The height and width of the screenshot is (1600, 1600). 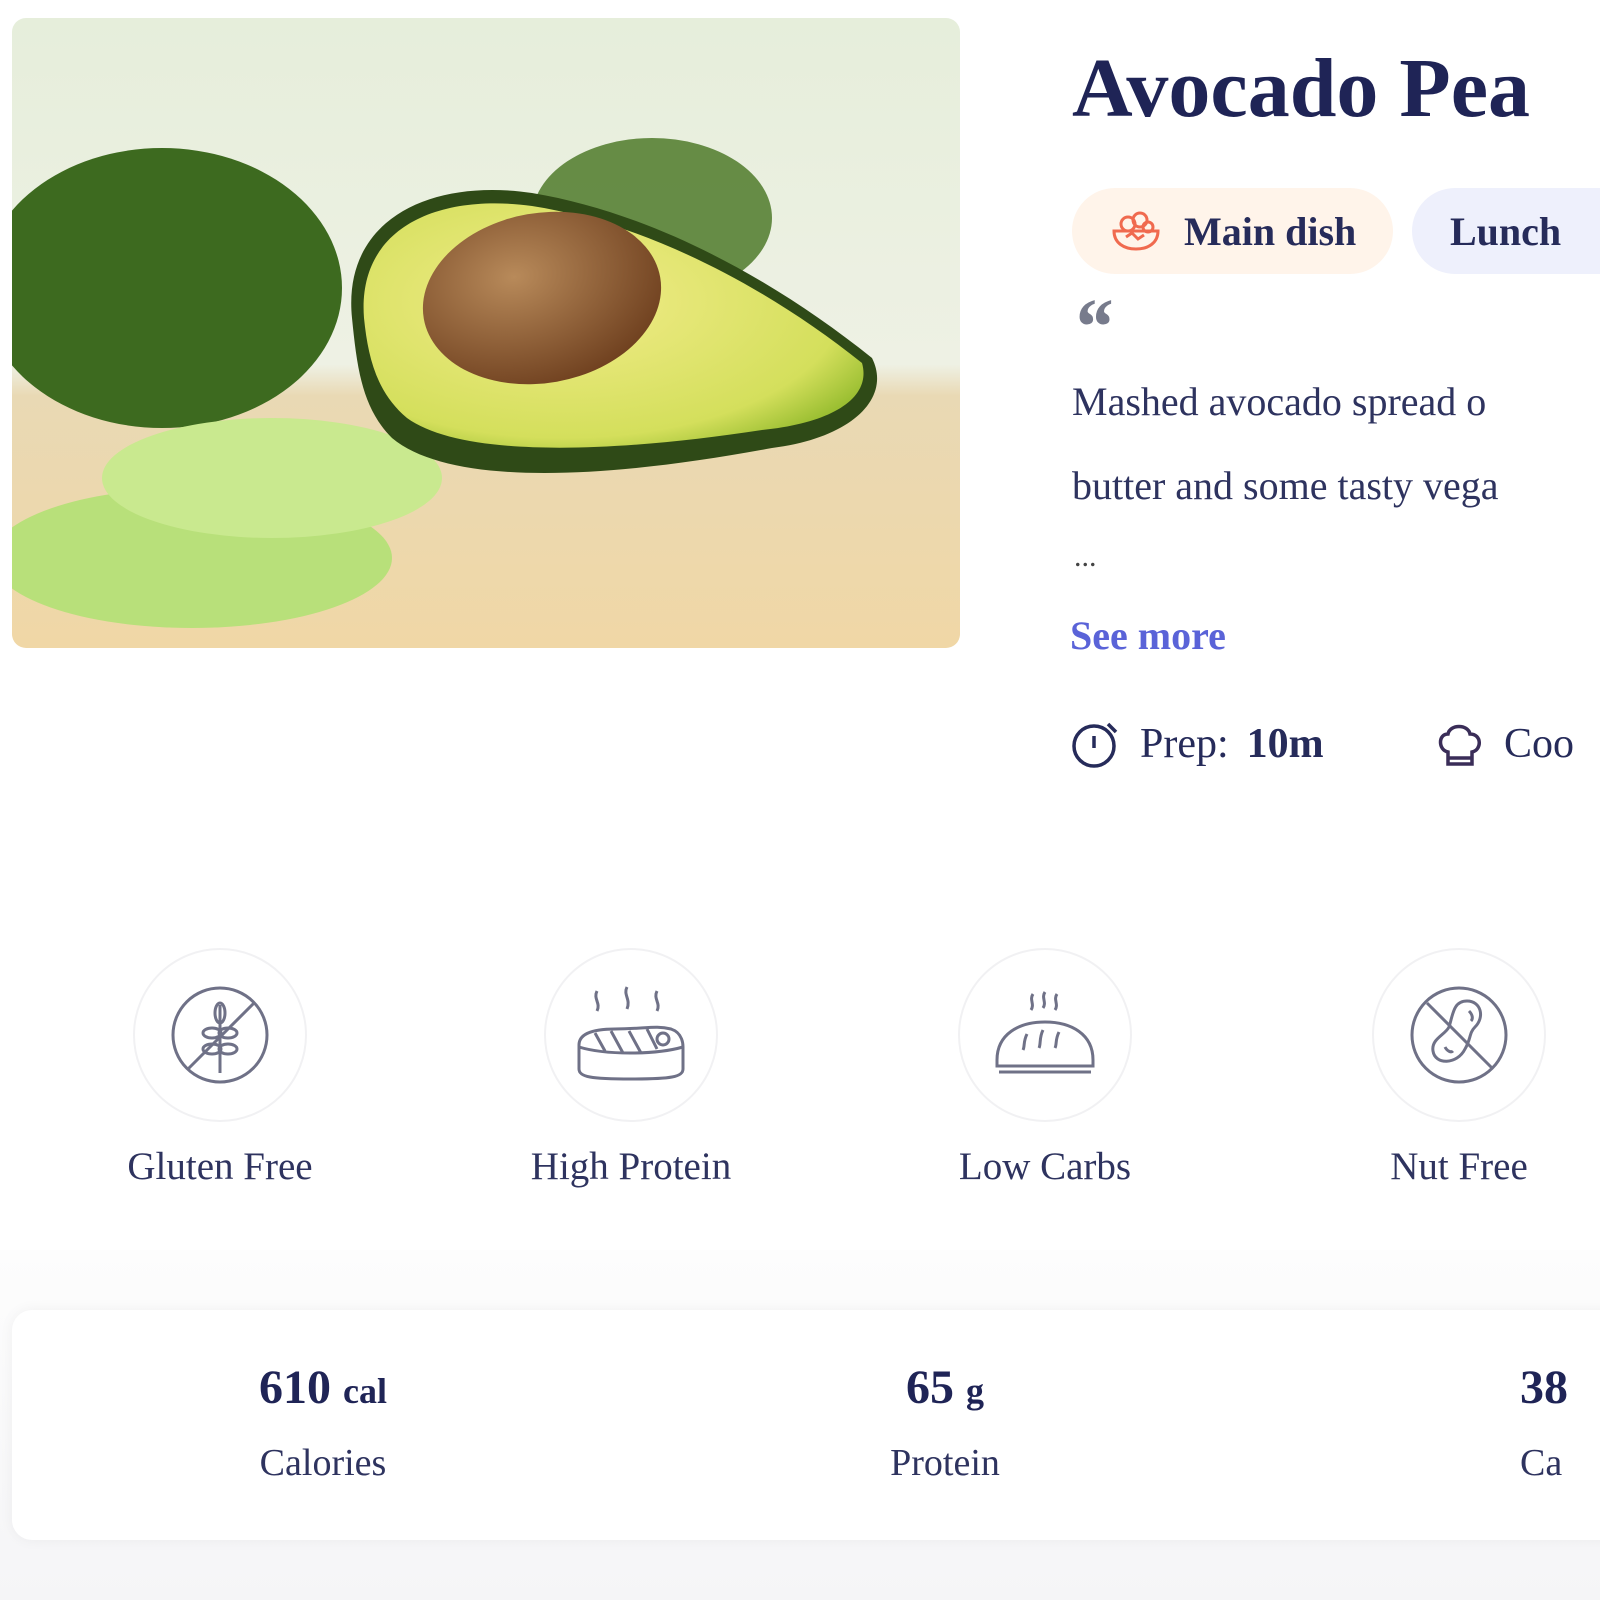 I want to click on nutrition-value: 38, so click(x=1544, y=1387).